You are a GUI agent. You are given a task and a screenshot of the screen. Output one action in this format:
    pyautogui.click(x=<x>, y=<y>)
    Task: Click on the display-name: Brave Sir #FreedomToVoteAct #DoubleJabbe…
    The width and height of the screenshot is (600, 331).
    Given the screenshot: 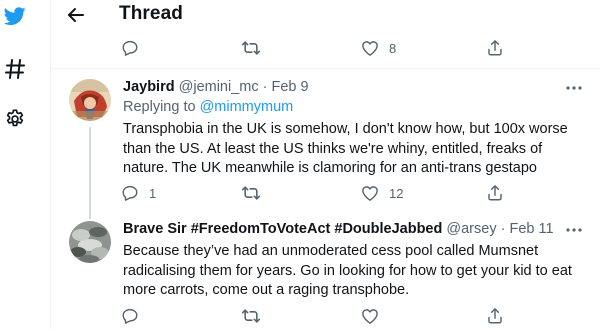 What is the action you would take?
    pyautogui.click(x=282, y=229)
    